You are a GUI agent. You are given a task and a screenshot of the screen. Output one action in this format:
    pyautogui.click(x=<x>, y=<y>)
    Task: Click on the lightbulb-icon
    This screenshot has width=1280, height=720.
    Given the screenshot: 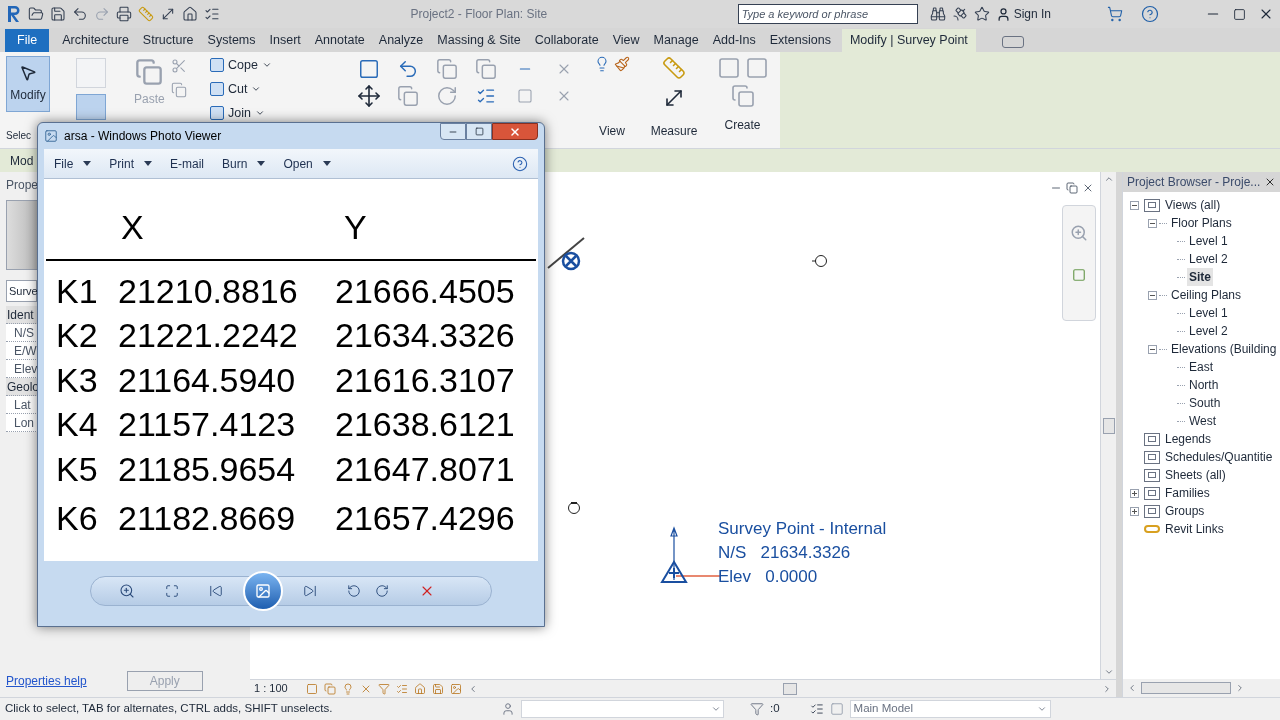 What is the action you would take?
    pyautogui.click(x=602, y=64)
    